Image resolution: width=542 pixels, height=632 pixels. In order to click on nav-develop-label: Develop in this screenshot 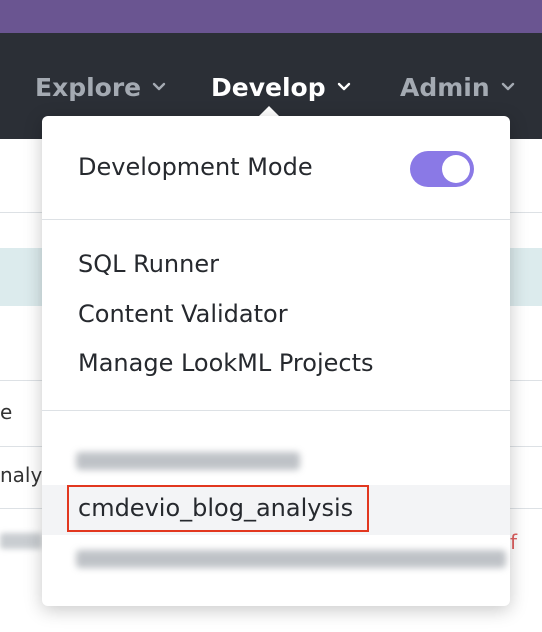, I will do `click(268, 87)`.